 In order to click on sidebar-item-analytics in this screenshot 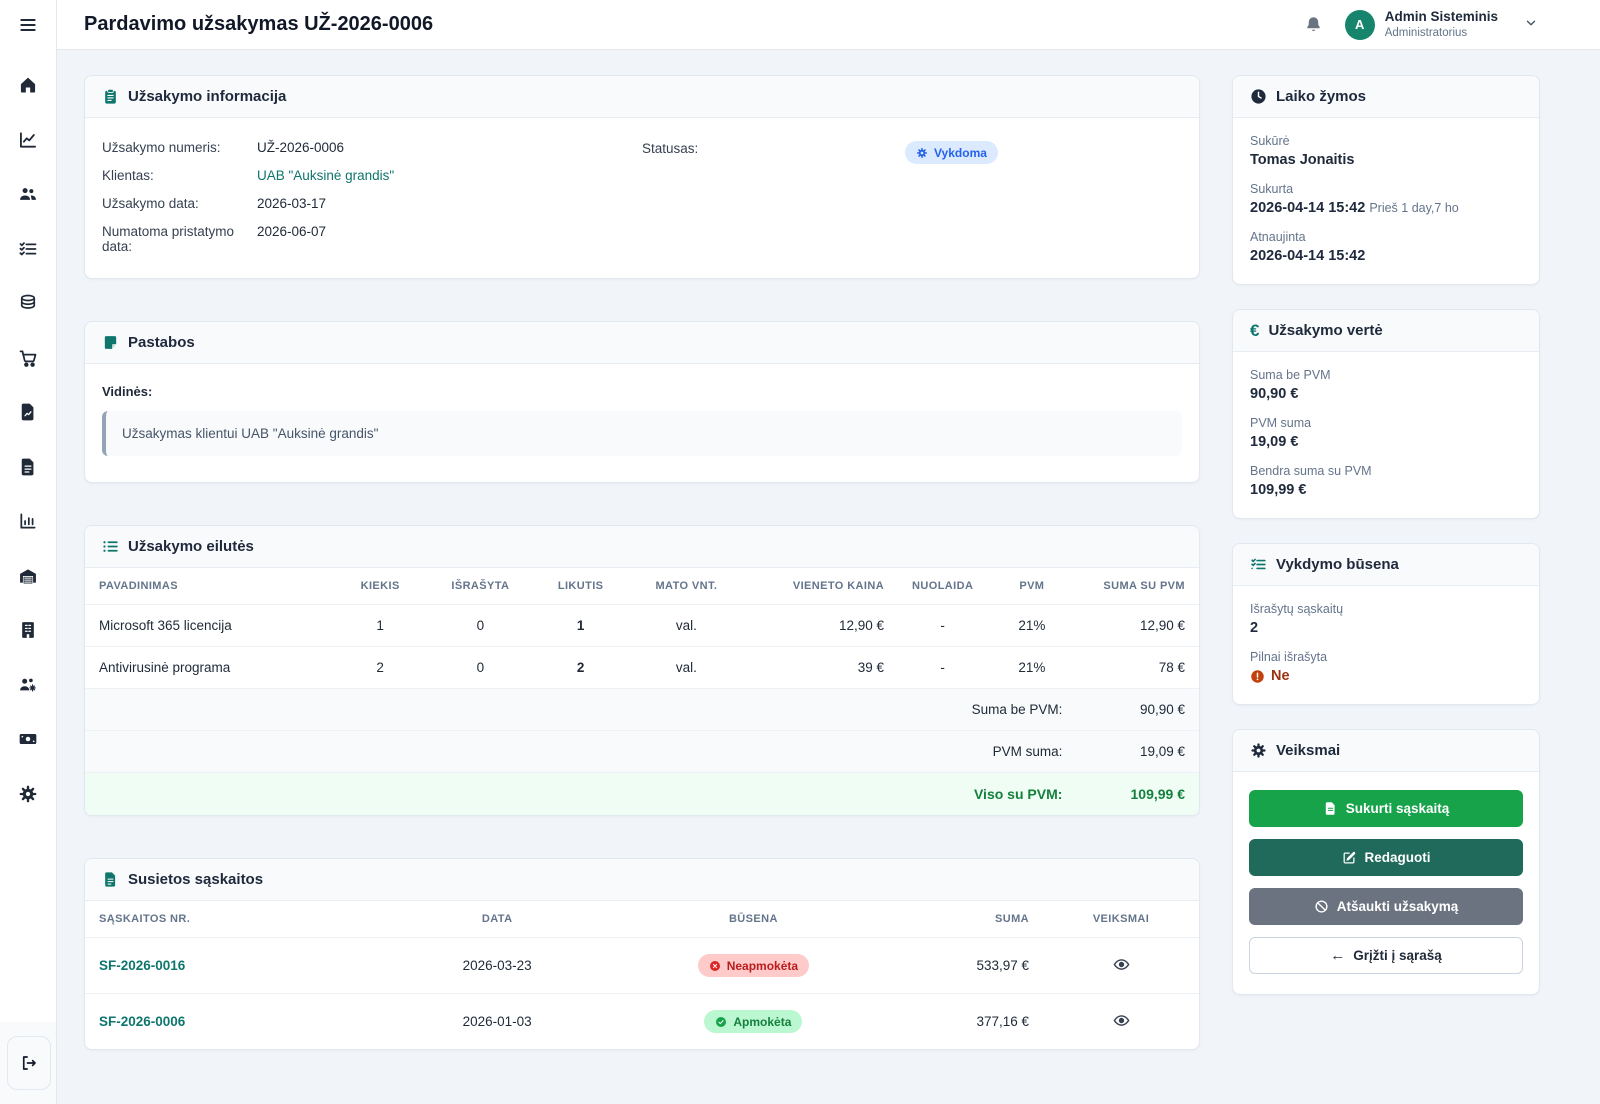, I will do `click(28, 140)`.